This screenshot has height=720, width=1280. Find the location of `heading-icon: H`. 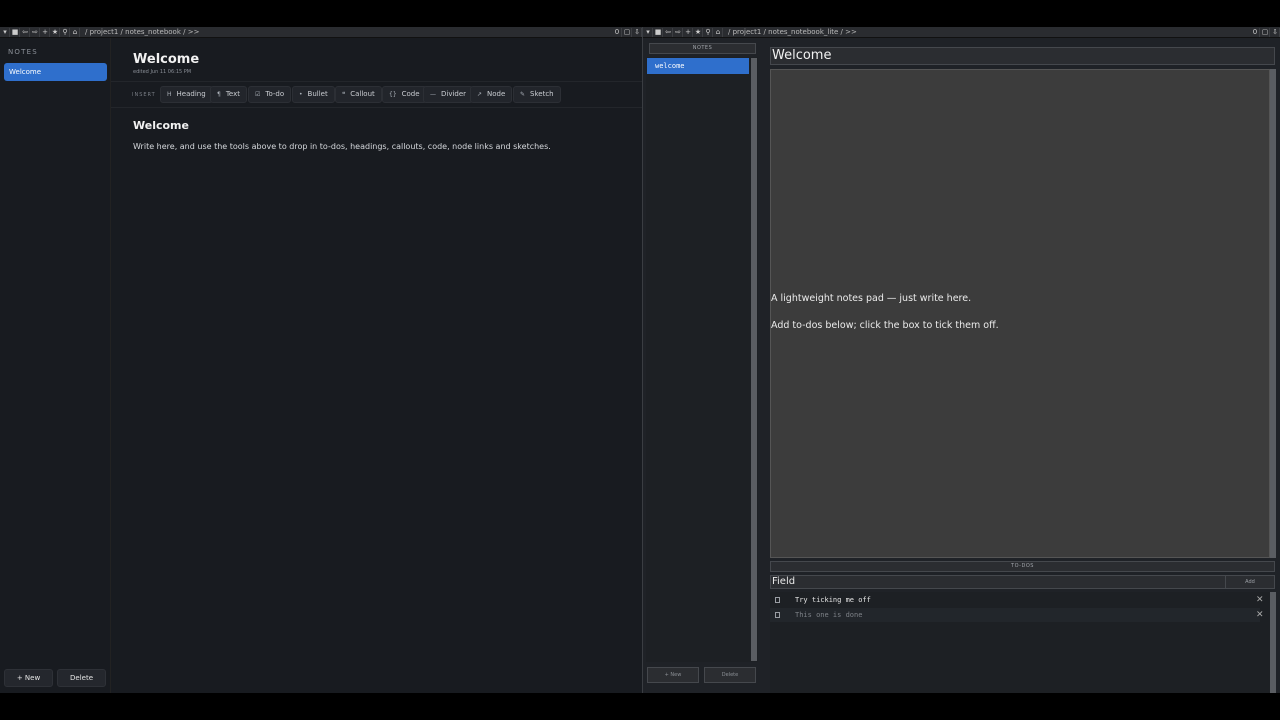

heading-icon: H is located at coordinates (169, 94).